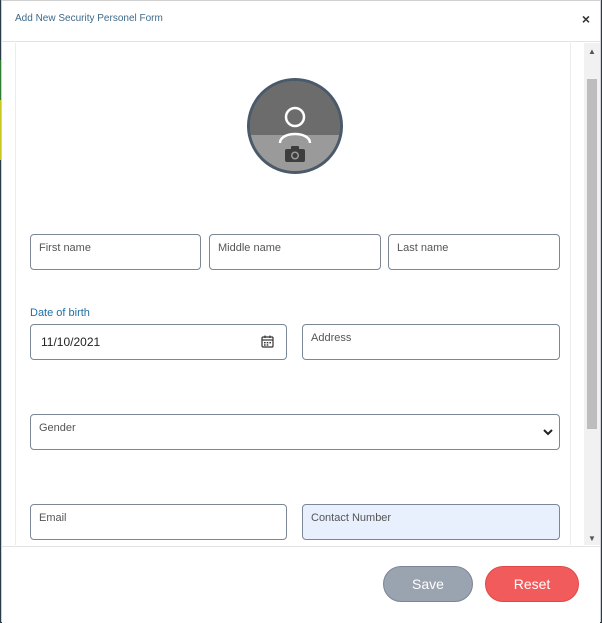 The height and width of the screenshot is (623, 602). I want to click on last-name-field: Last name, so click(474, 252).